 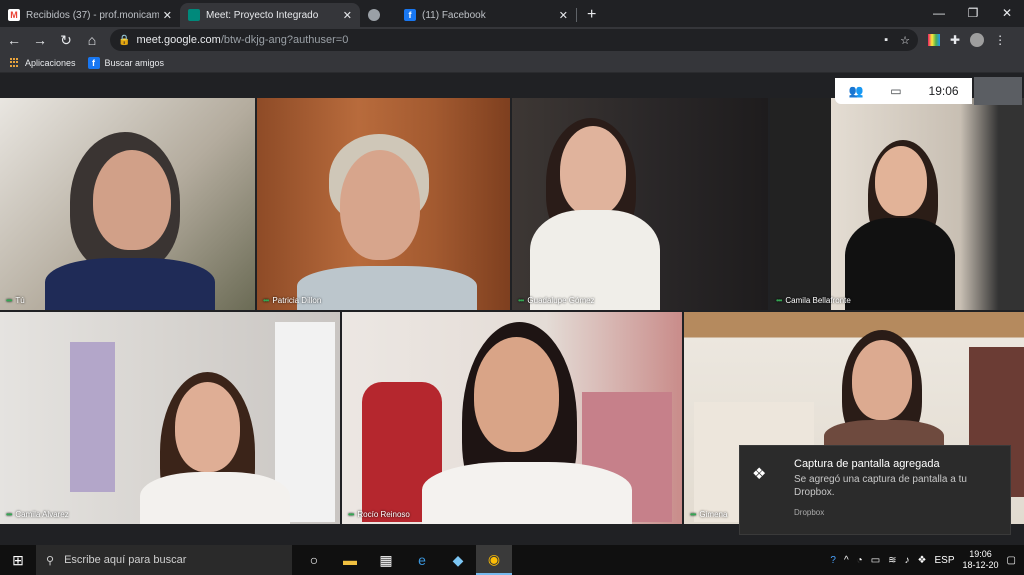 What do you see at coordinates (15, 62) in the screenshot?
I see `apps-grid-icon` at bounding box center [15, 62].